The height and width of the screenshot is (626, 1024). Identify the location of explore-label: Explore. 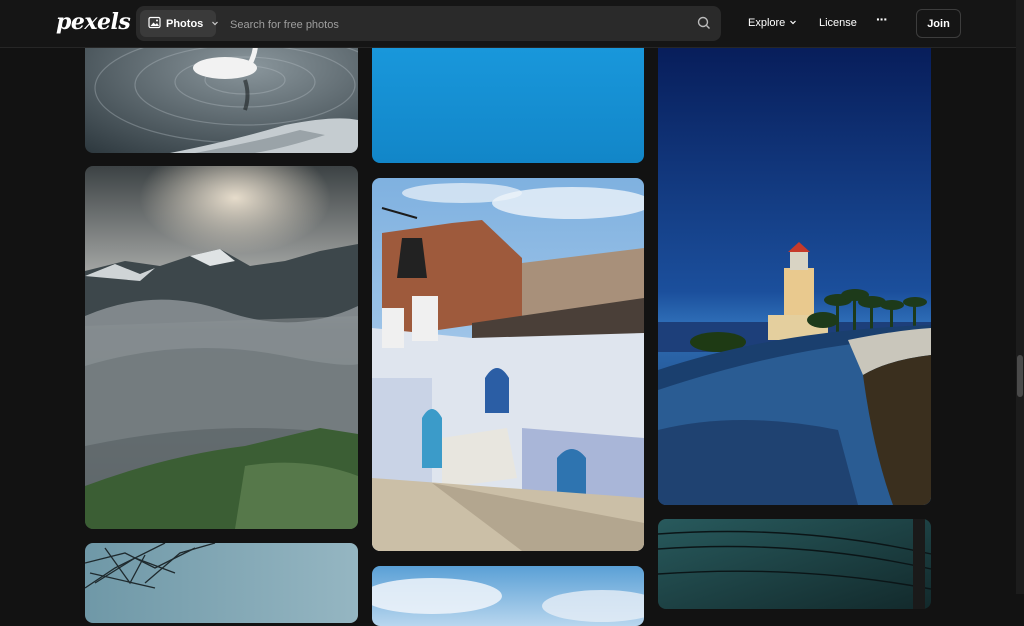
(767, 23).